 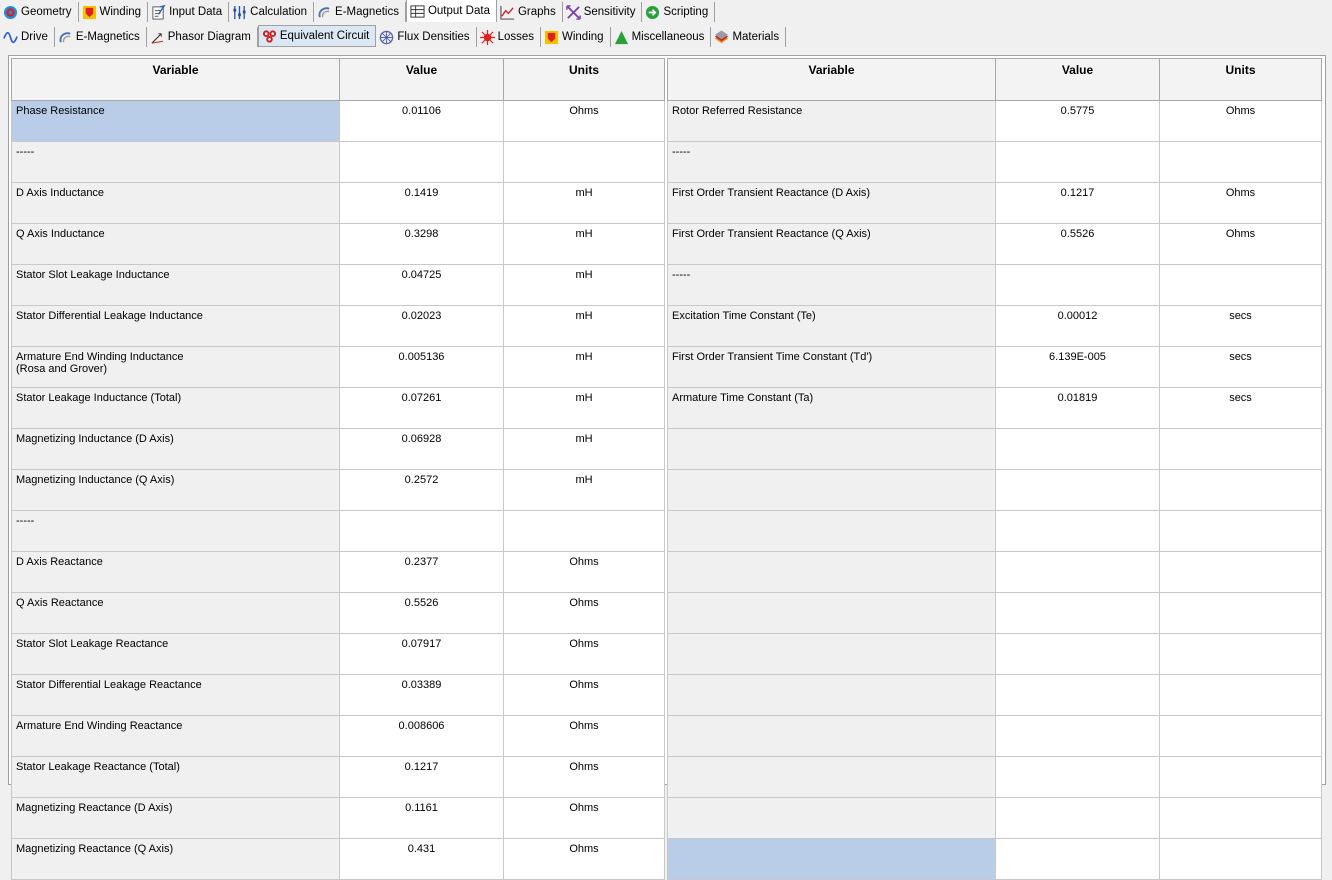 What do you see at coordinates (27, 37) in the screenshot?
I see `subtab-drive: Drive` at bounding box center [27, 37].